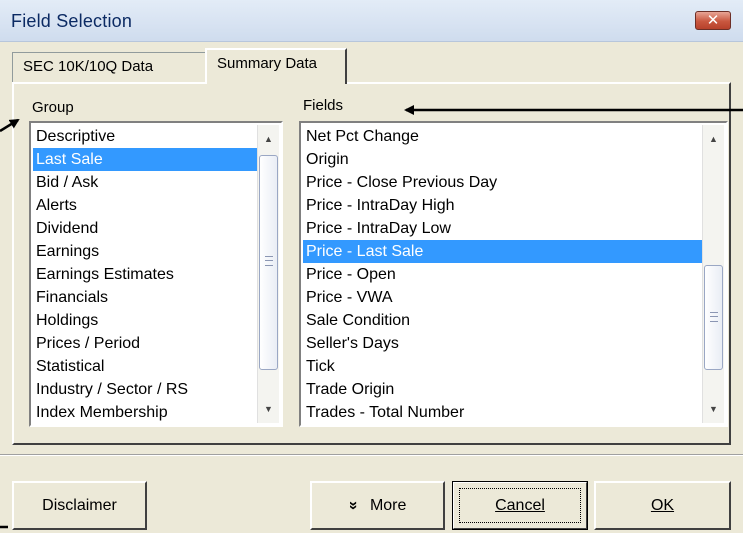  I want to click on ok-button: OK, so click(662, 505).